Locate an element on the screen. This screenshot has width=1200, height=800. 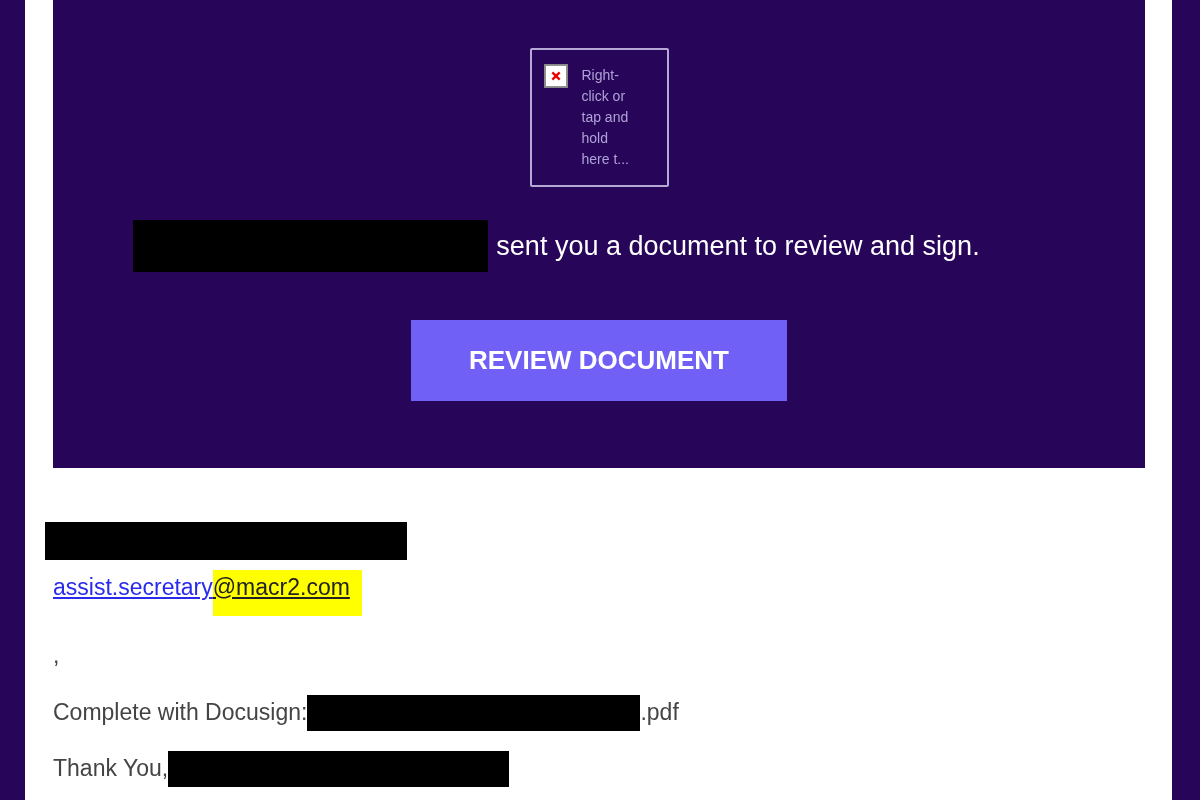
complete-text: Complete with Docusign: is located at coordinates (180, 713).